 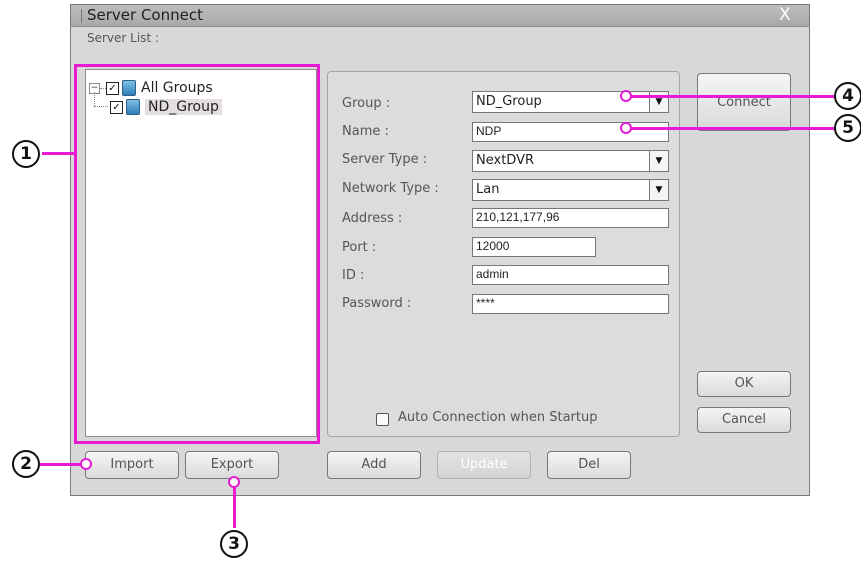 What do you see at coordinates (570, 275) in the screenshot?
I see `id-field: admin` at bounding box center [570, 275].